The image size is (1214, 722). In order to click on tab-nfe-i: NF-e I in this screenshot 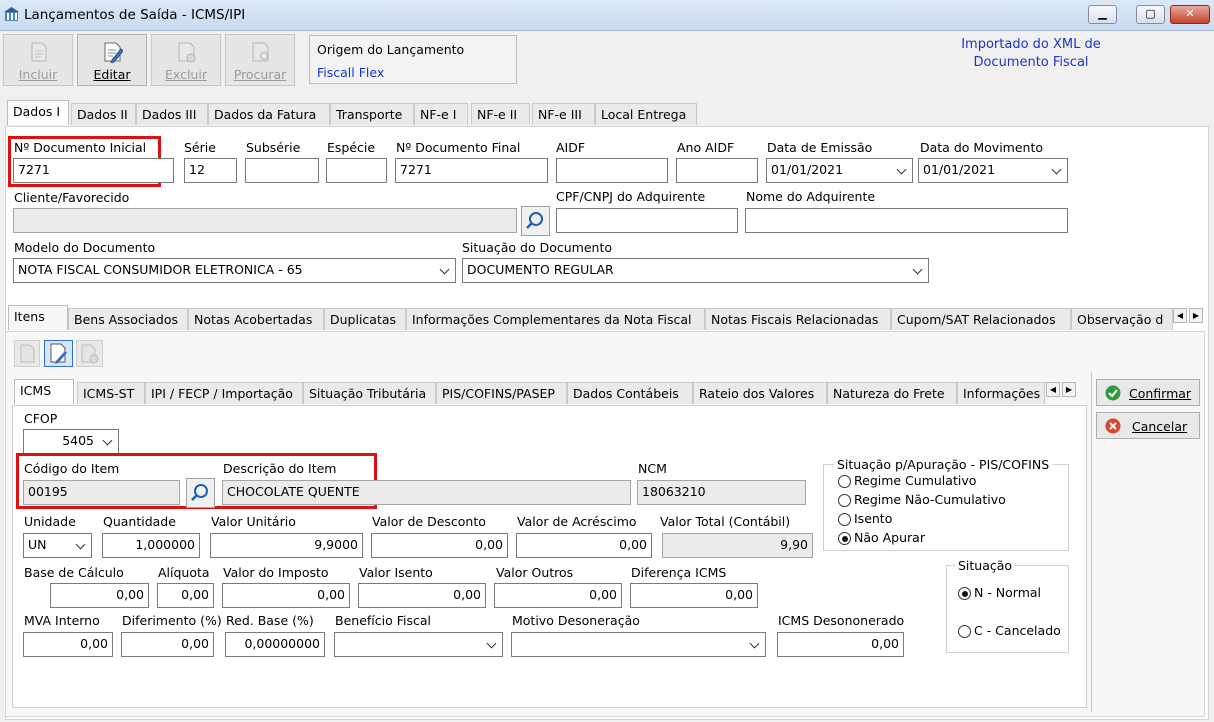, I will do `click(441, 114)`.